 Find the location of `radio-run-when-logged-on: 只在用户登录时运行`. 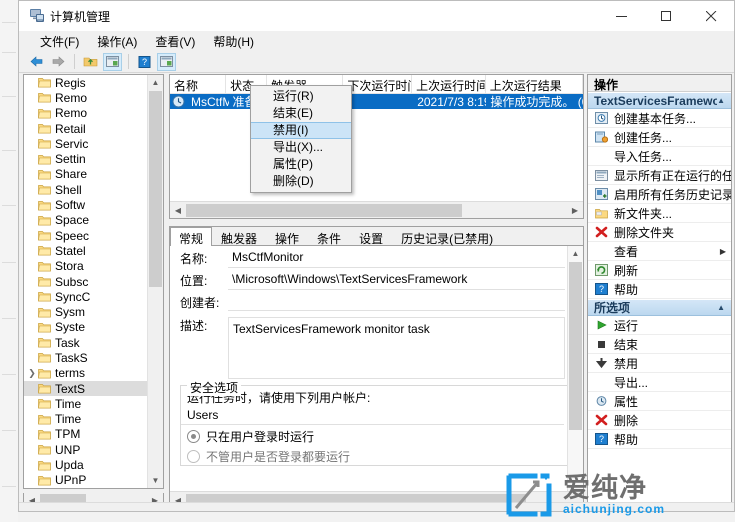

radio-run-when-logged-on: 只在用户登录时运行 is located at coordinates (376, 435).